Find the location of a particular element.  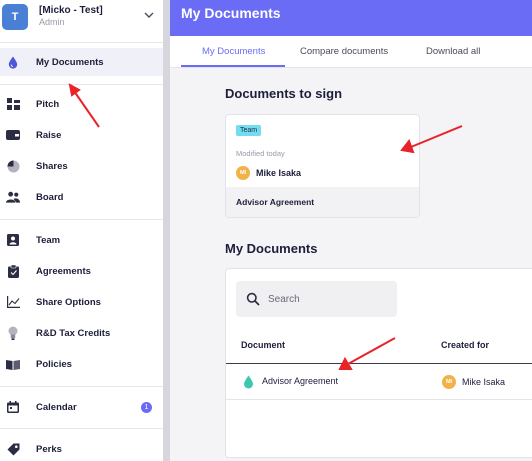

sidebar-item-share-options: Share Options is located at coordinates (81, 302).